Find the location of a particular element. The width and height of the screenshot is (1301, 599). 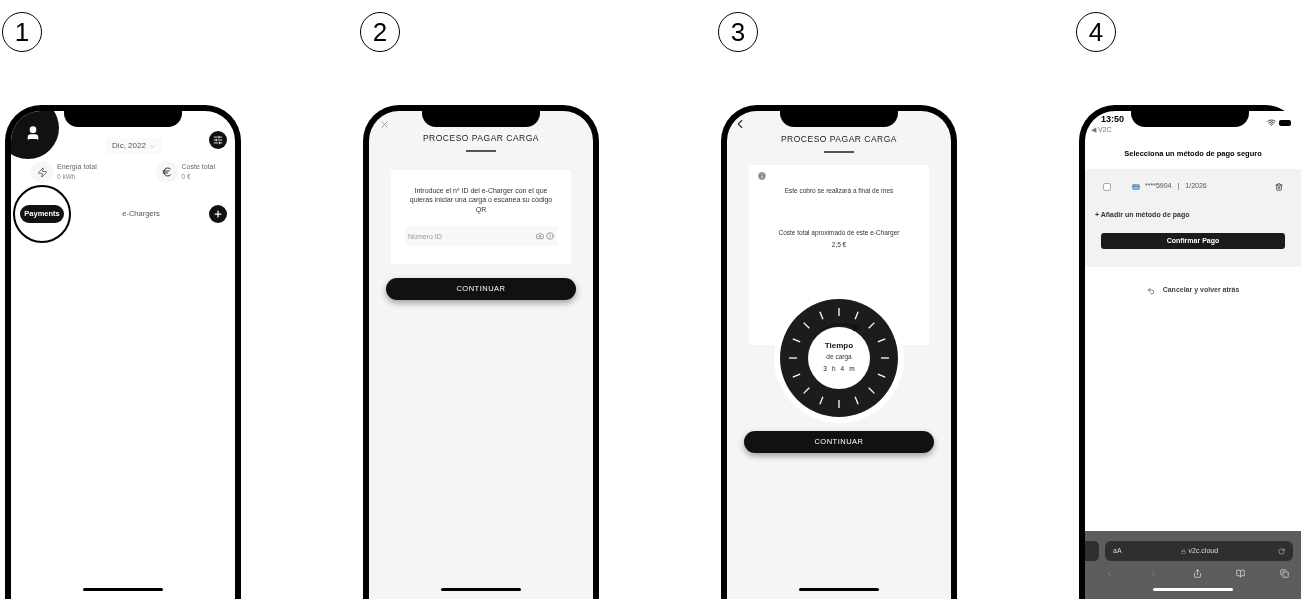

user-icon is located at coordinates (33, 133).